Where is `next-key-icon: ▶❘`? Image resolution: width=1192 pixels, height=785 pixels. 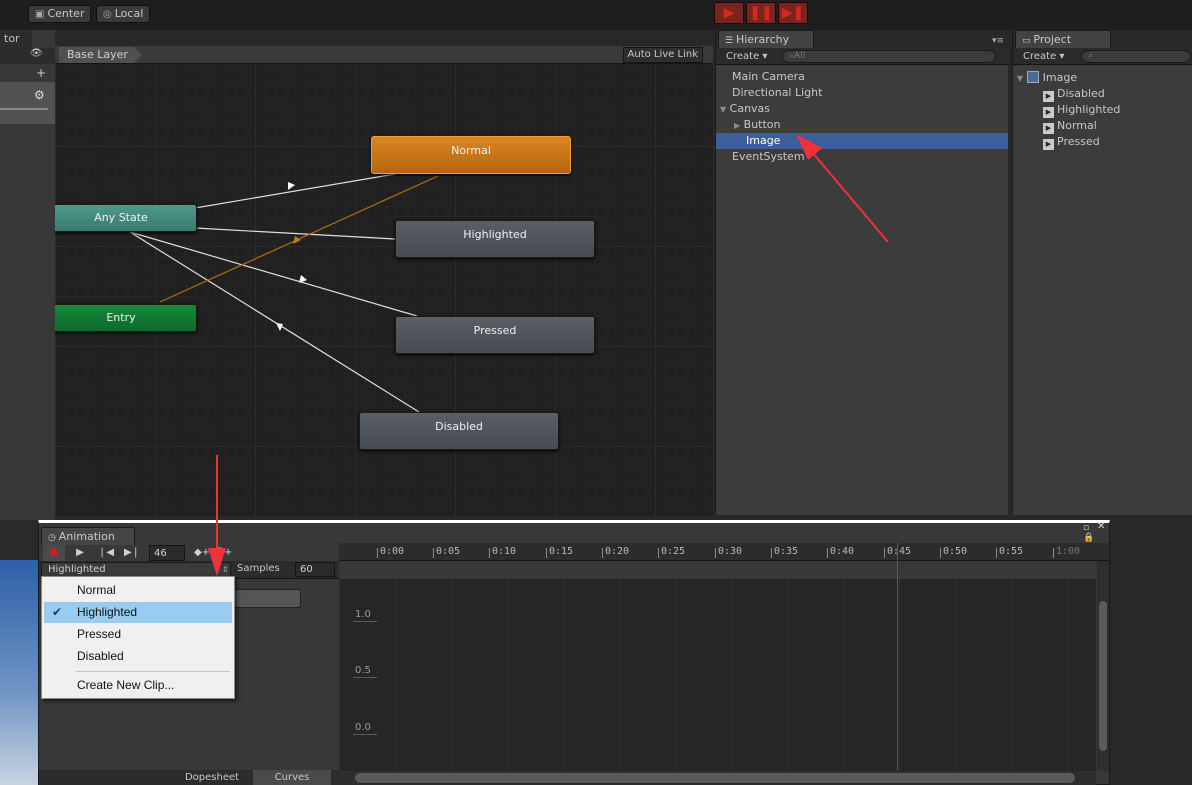
next-key-icon: ▶❘ is located at coordinates (132, 552).